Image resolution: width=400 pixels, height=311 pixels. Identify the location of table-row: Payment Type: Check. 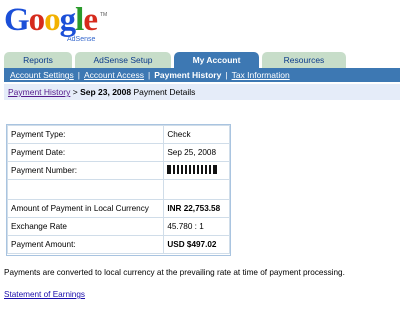
(118, 134).